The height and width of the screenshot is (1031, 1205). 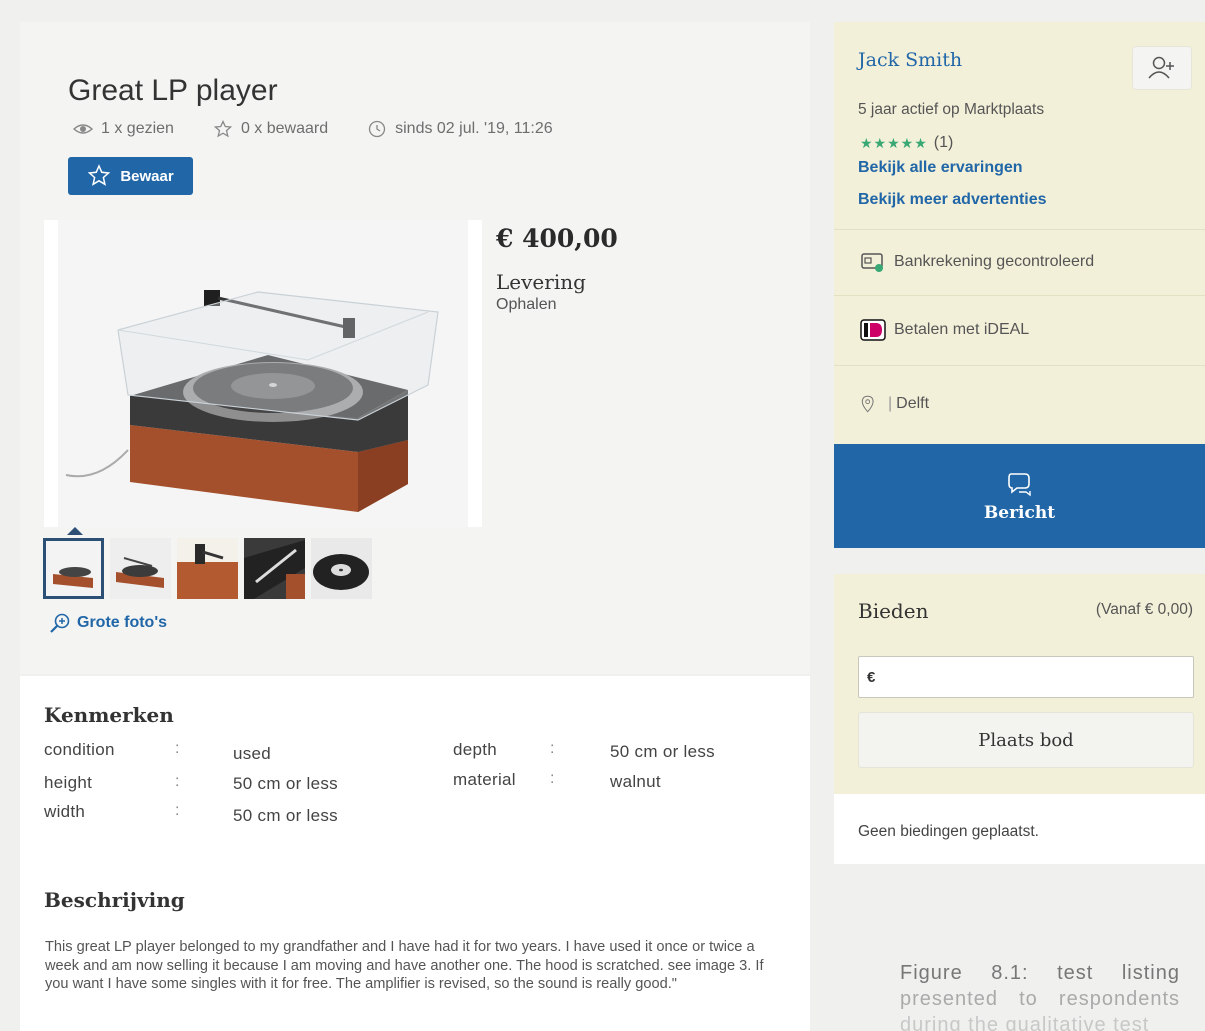 What do you see at coordinates (1034, 677) in the screenshot?
I see `bid-input` at bounding box center [1034, 677].